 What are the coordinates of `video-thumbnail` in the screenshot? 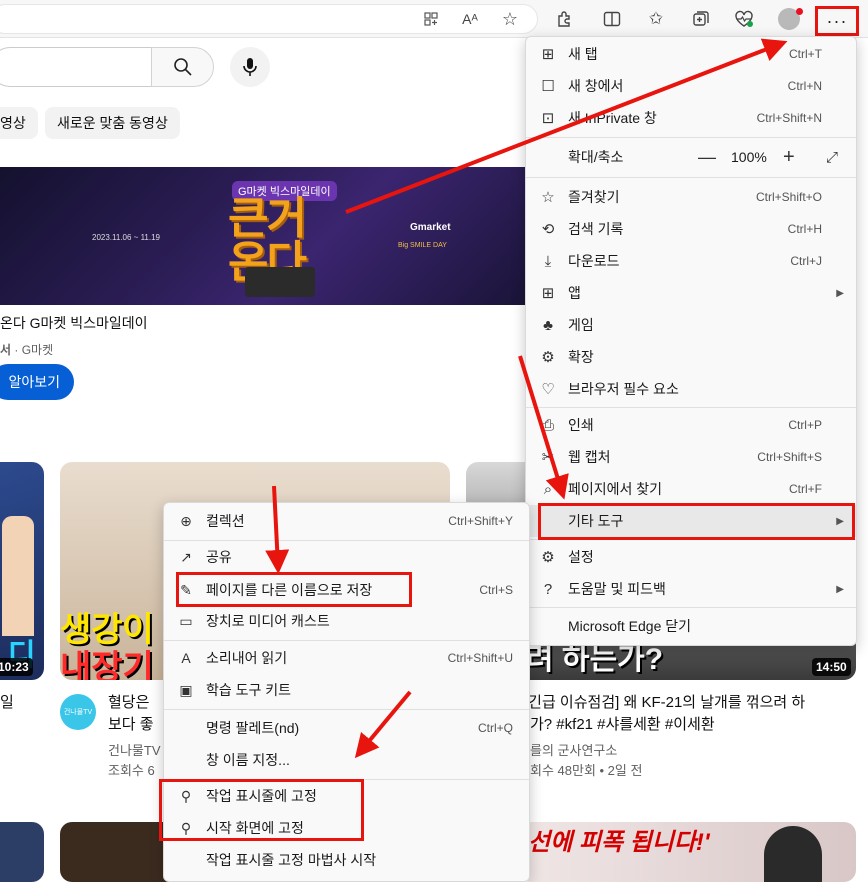 It's located at (22, 852).